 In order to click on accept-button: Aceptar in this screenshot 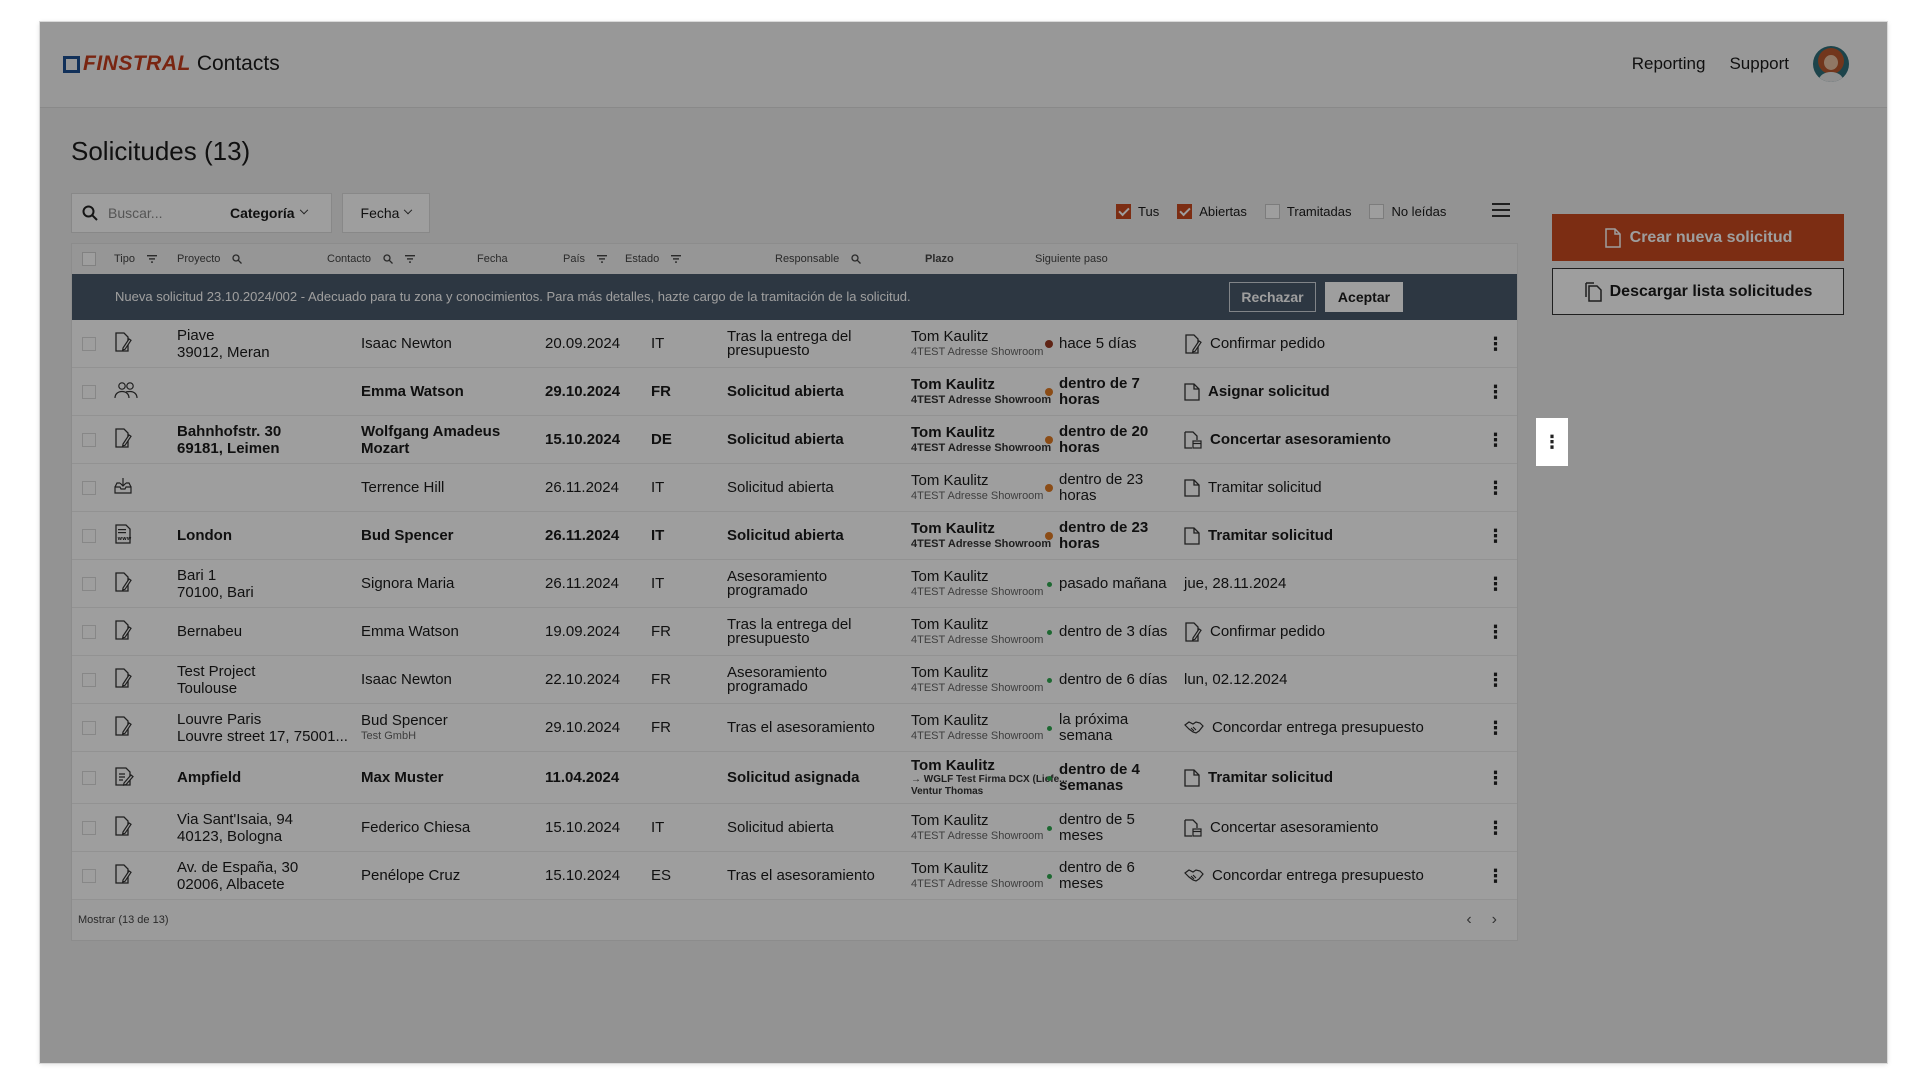, I will do `click(1364, 297)`.